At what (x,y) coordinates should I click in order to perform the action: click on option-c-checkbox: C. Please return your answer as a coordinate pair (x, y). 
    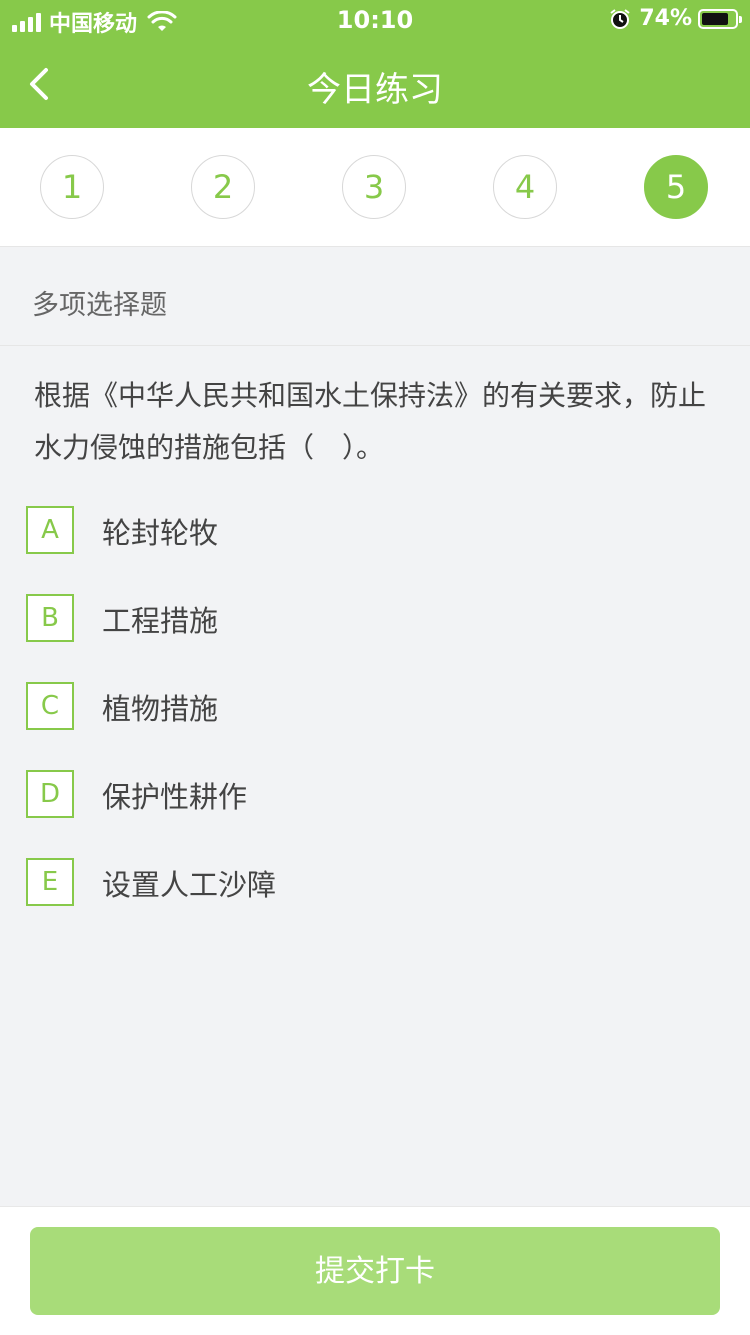
    Looking at the image, I should click on (50, 706).